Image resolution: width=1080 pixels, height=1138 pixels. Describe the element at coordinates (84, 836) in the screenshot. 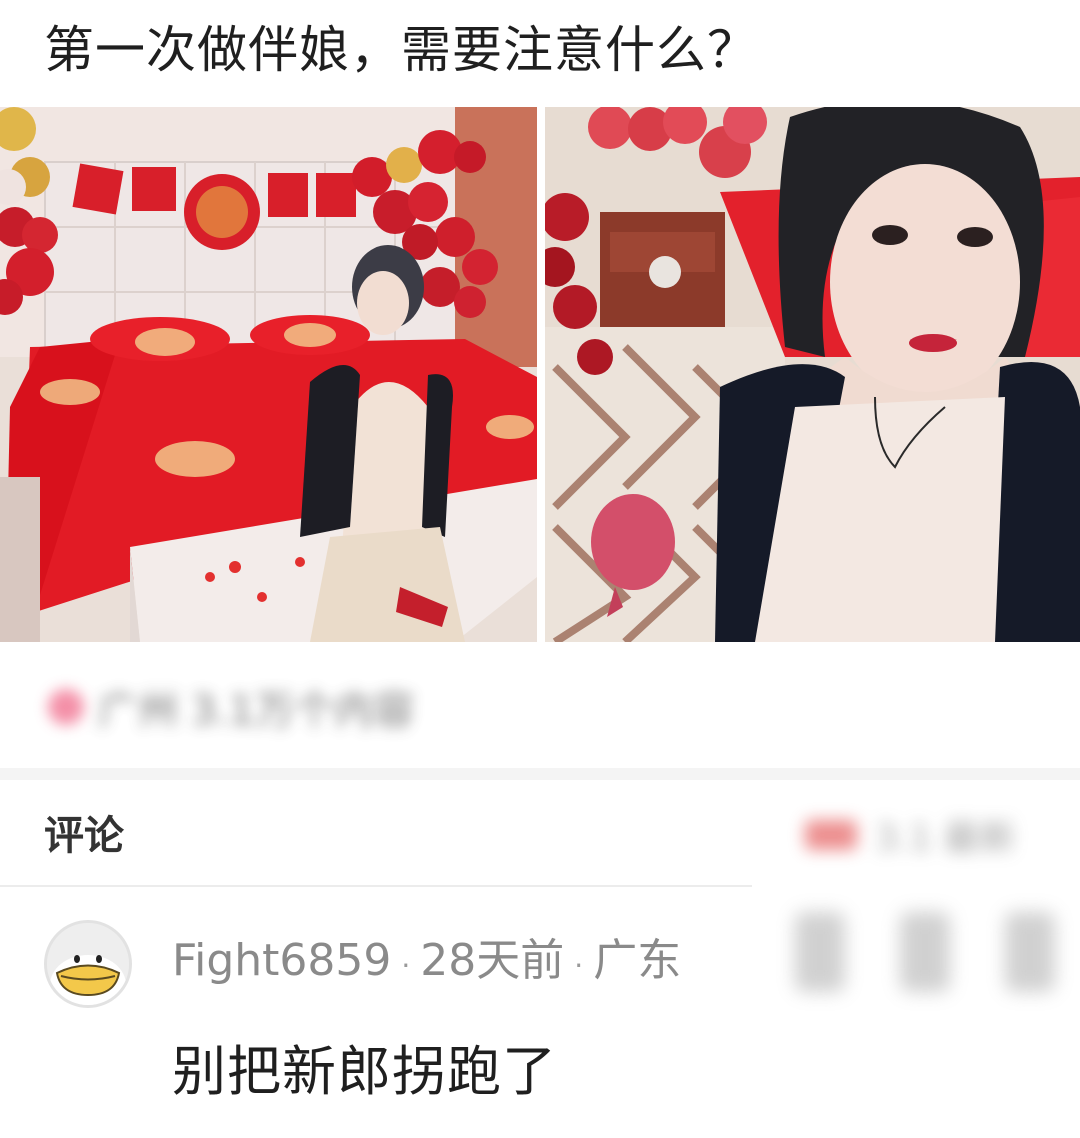

I see `comments-title: 评论` at that location.